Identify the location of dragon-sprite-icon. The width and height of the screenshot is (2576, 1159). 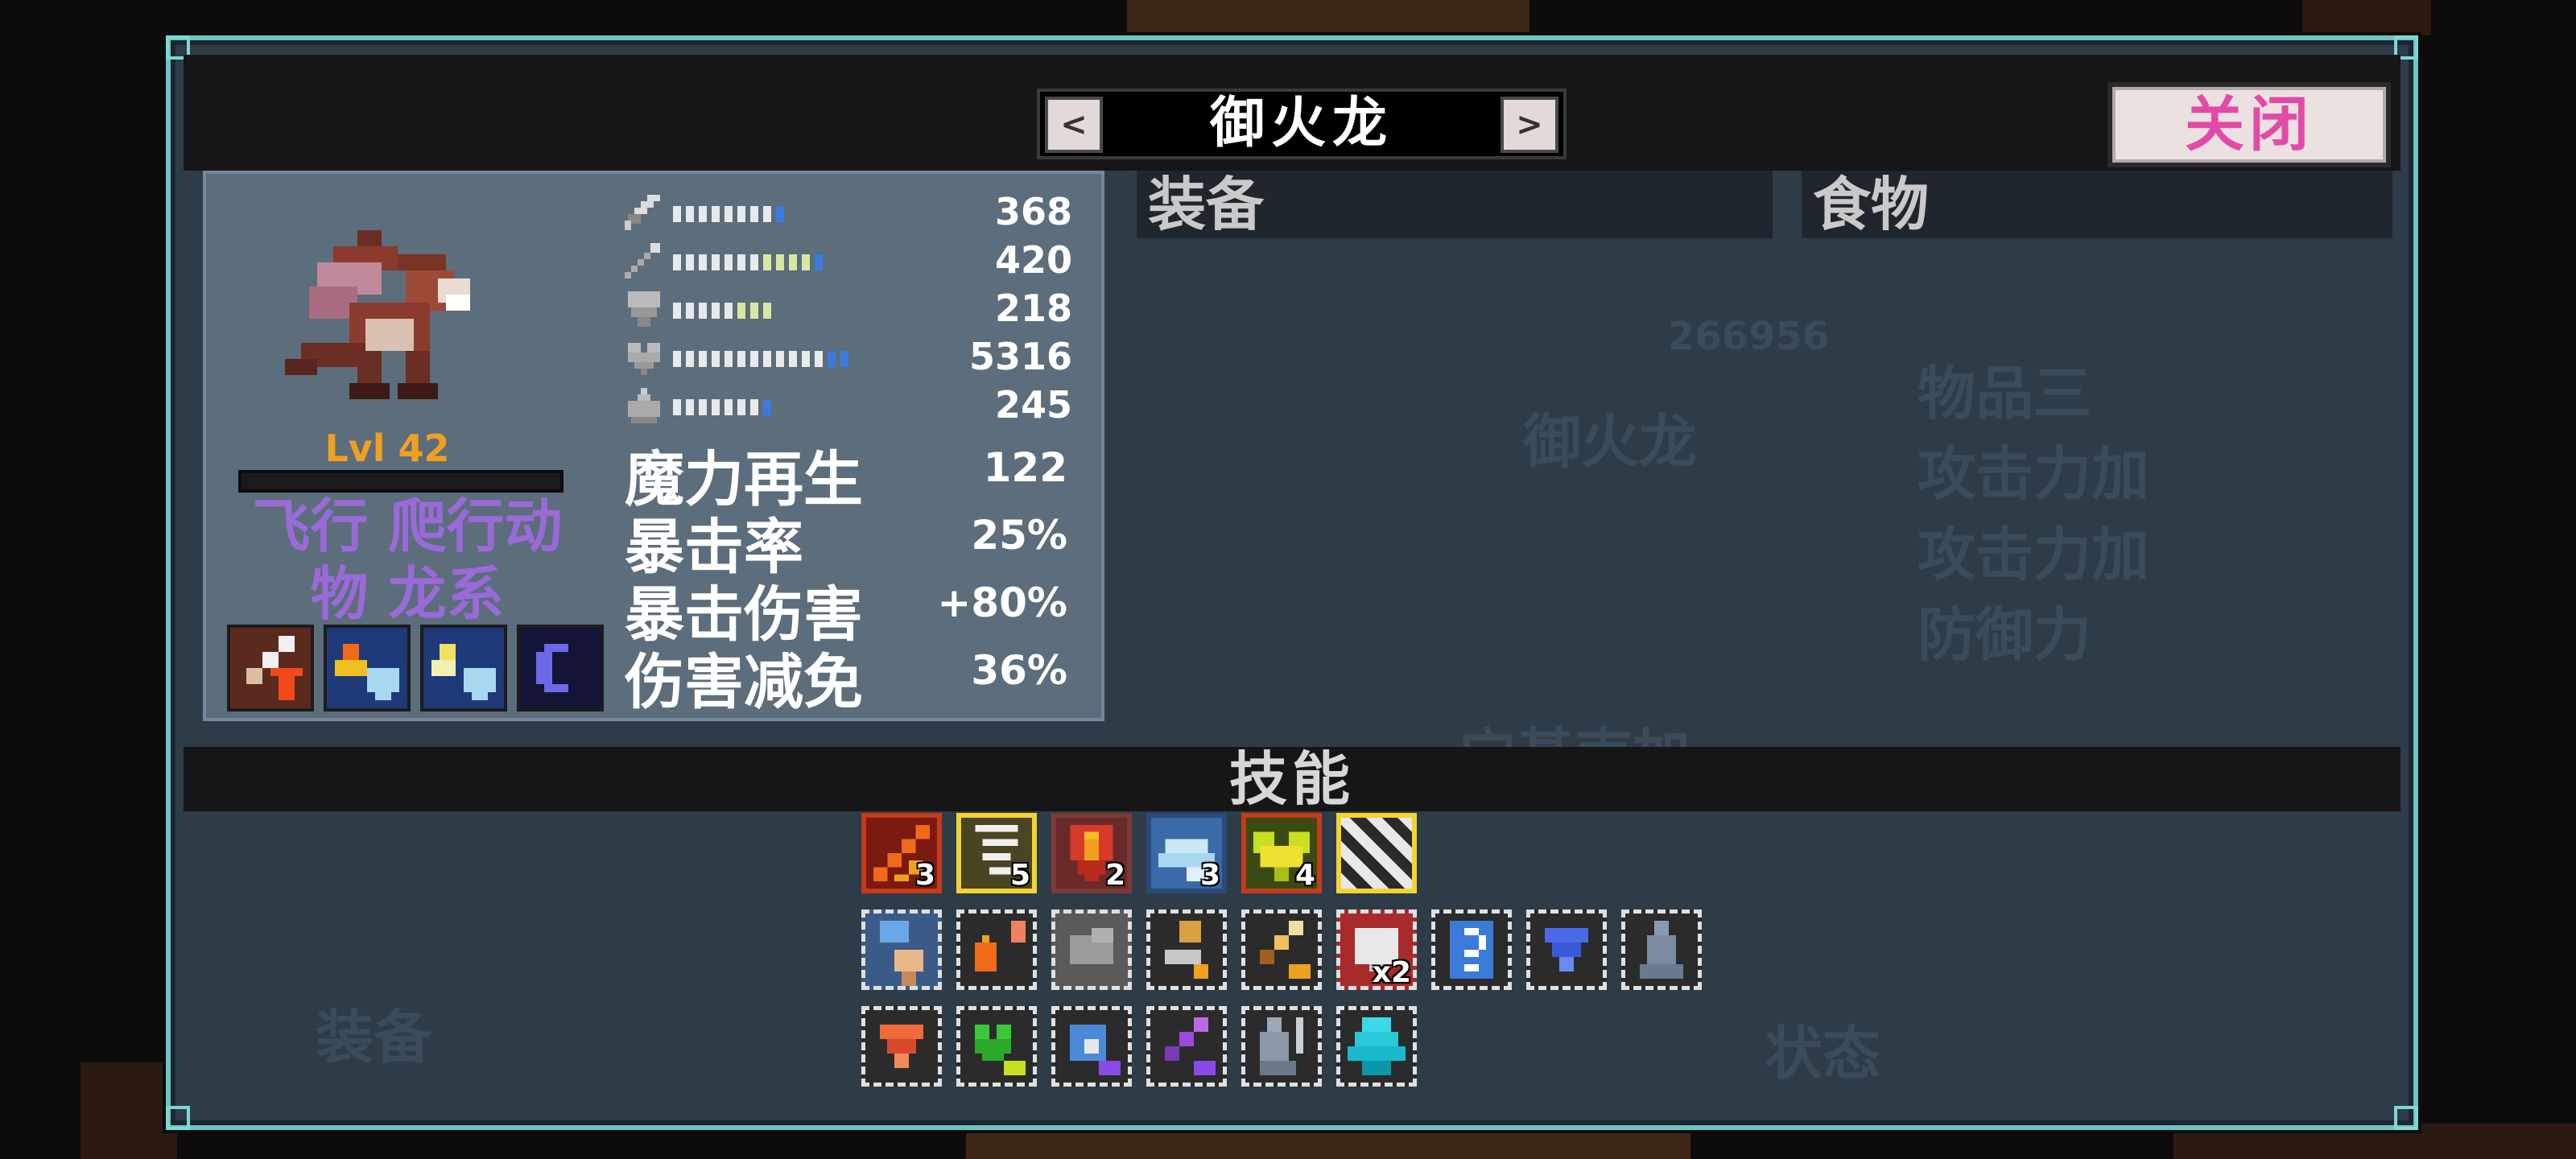
(377, 314).